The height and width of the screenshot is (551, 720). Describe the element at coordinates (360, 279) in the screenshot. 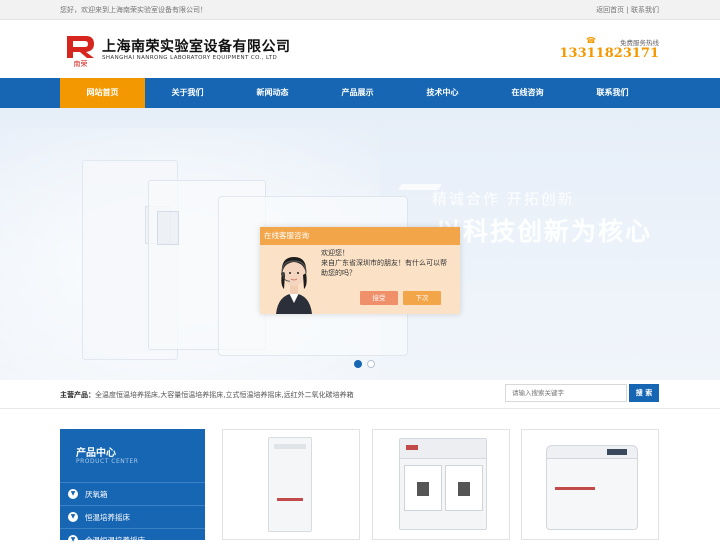

I see `chat-body: 欢迎您！ 来自广东省深圳市的朋友！有什么可以帮助您的吗？ 接受 下次` at that location.